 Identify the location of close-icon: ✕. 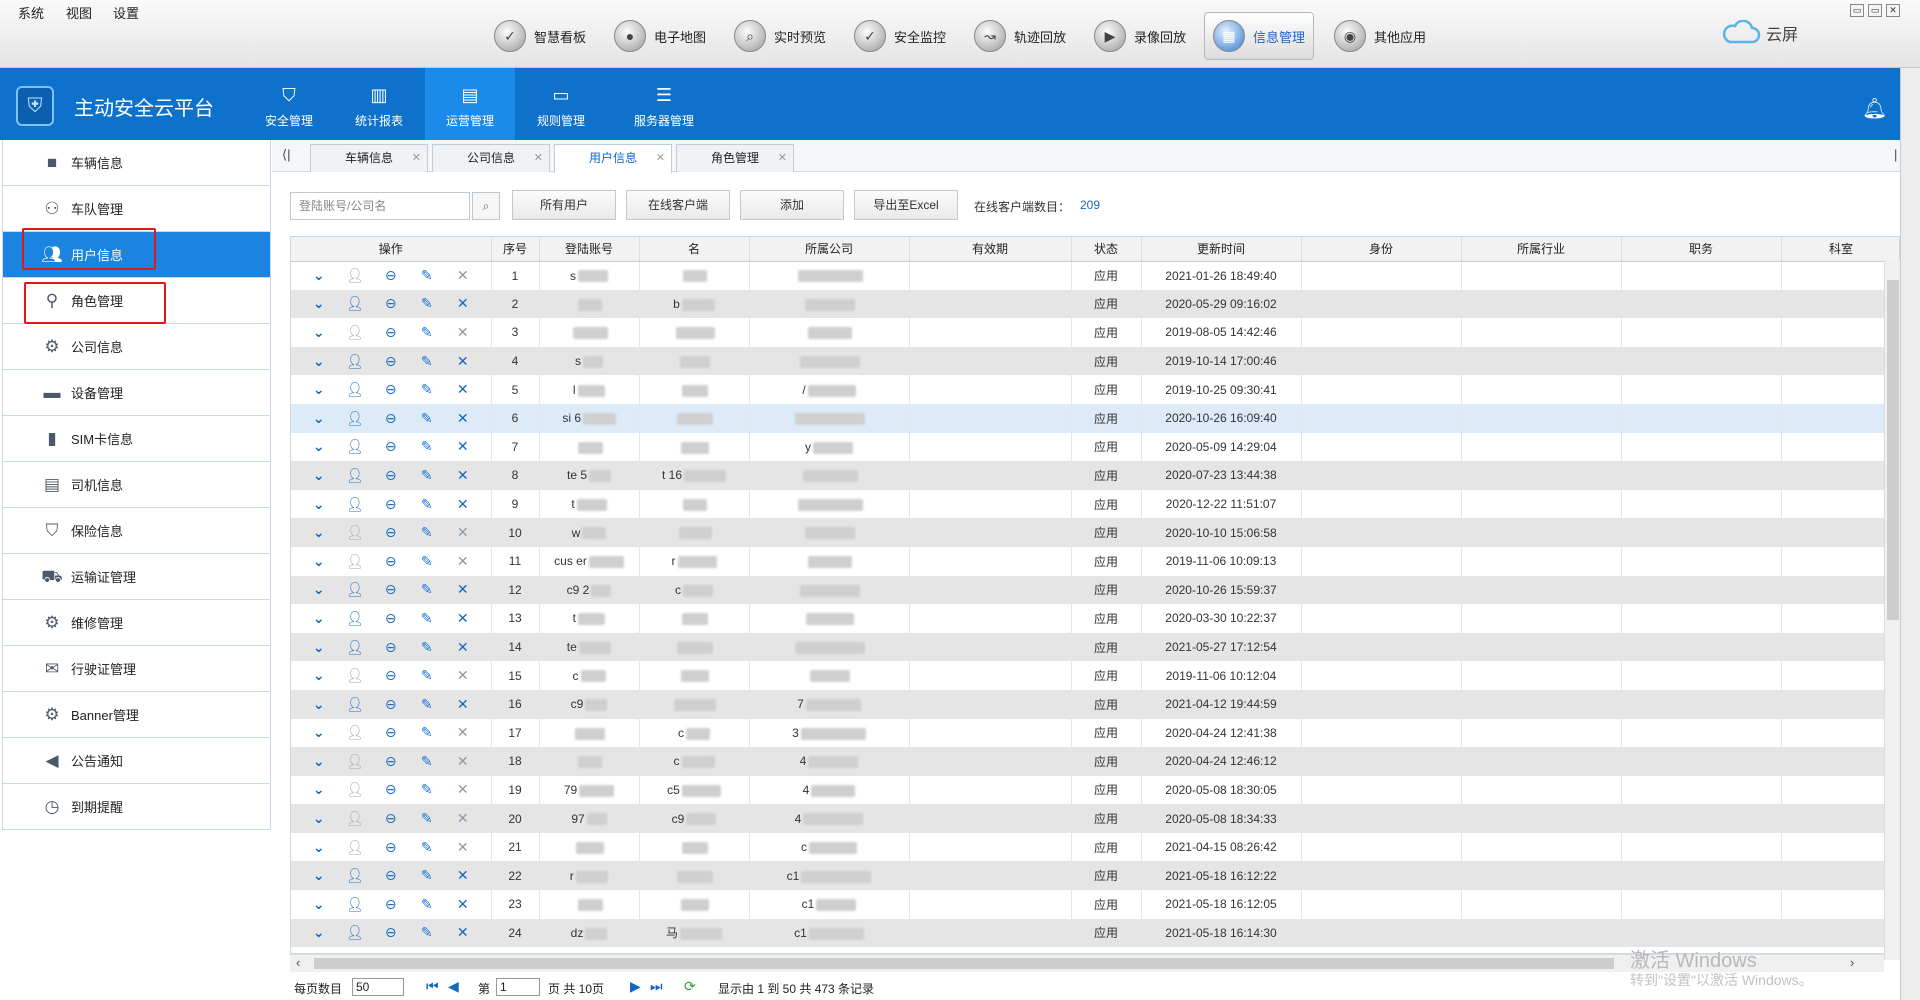
(782, 158).